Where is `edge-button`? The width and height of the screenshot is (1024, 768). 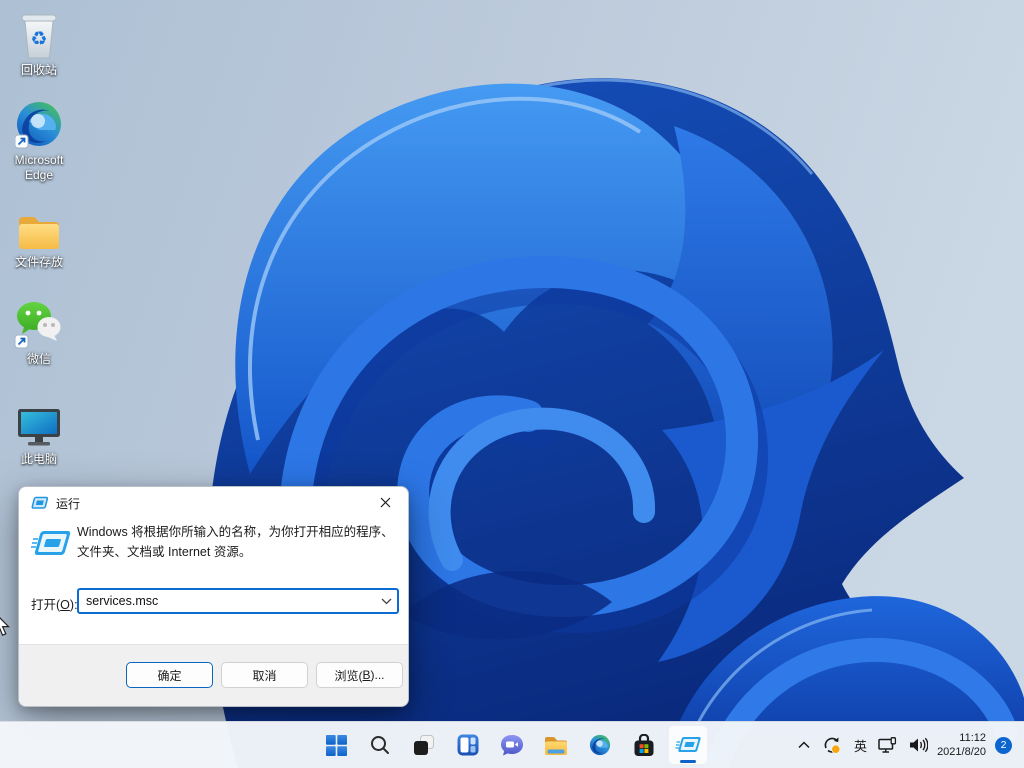
edge-button is located at coordinates (600, 745).